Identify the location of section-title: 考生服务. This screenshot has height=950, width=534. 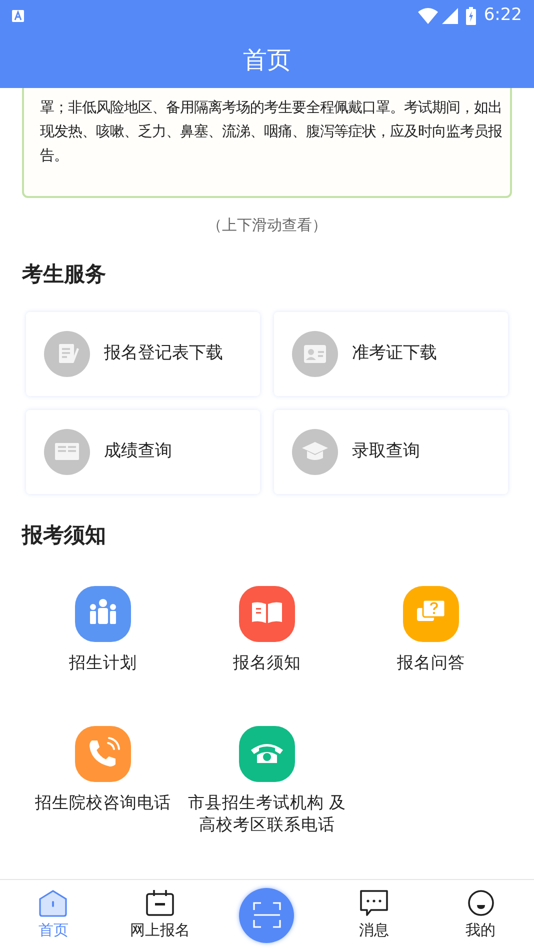
(64, 274).